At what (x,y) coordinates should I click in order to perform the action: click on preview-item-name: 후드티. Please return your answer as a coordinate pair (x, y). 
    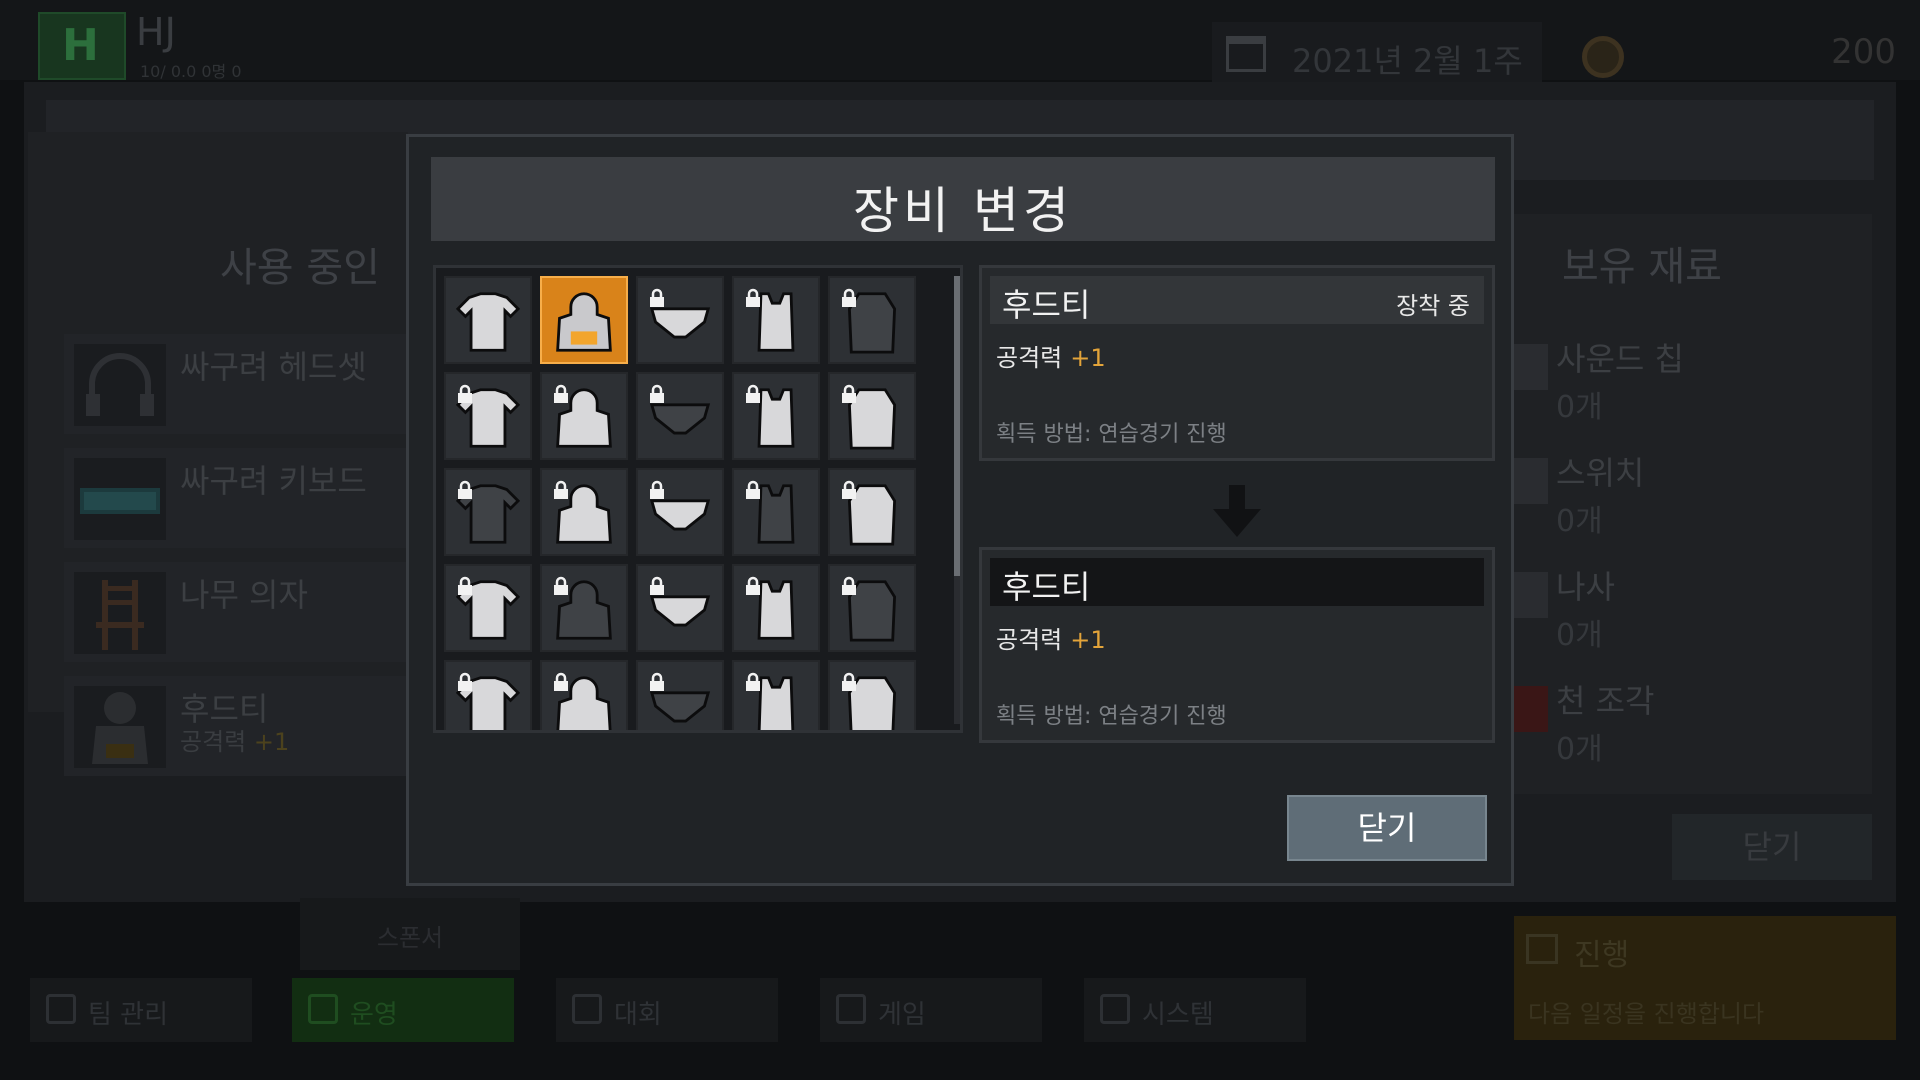
    Looking at the image, I should click on (1046, 587).